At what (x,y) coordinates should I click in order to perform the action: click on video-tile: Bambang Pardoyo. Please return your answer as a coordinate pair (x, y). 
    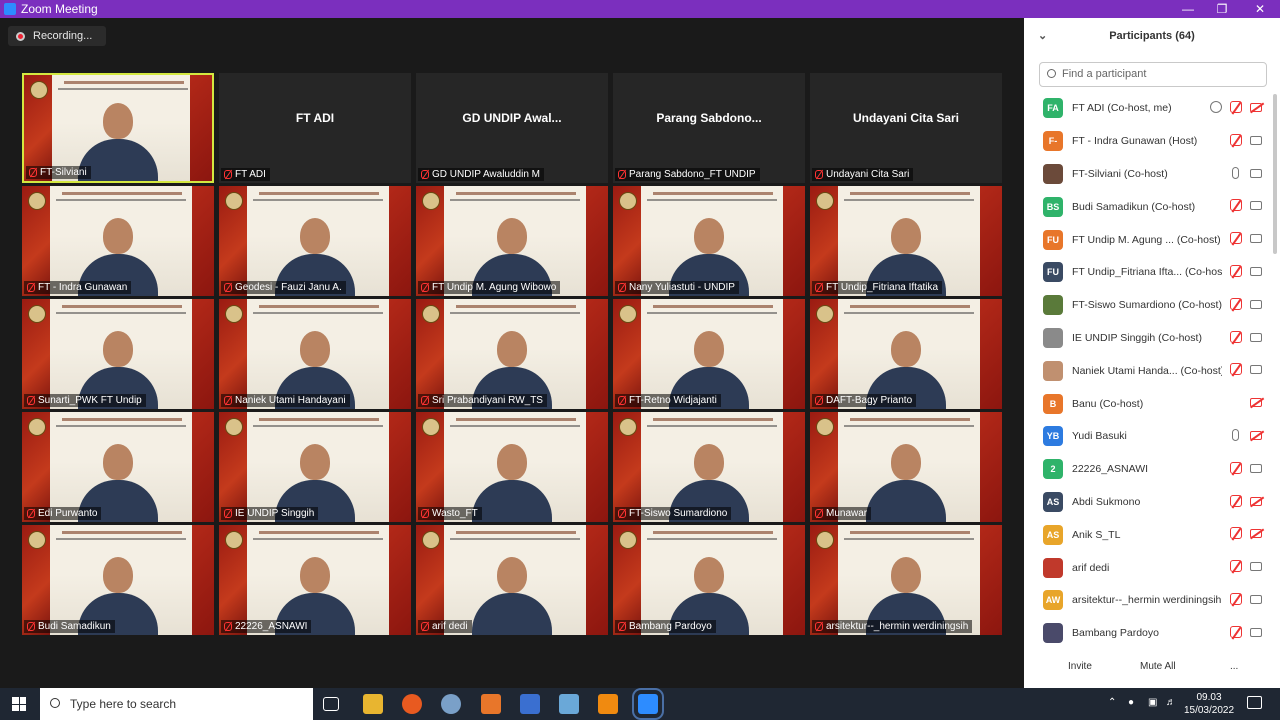
    Looking at the image, I should click on (709, 580).